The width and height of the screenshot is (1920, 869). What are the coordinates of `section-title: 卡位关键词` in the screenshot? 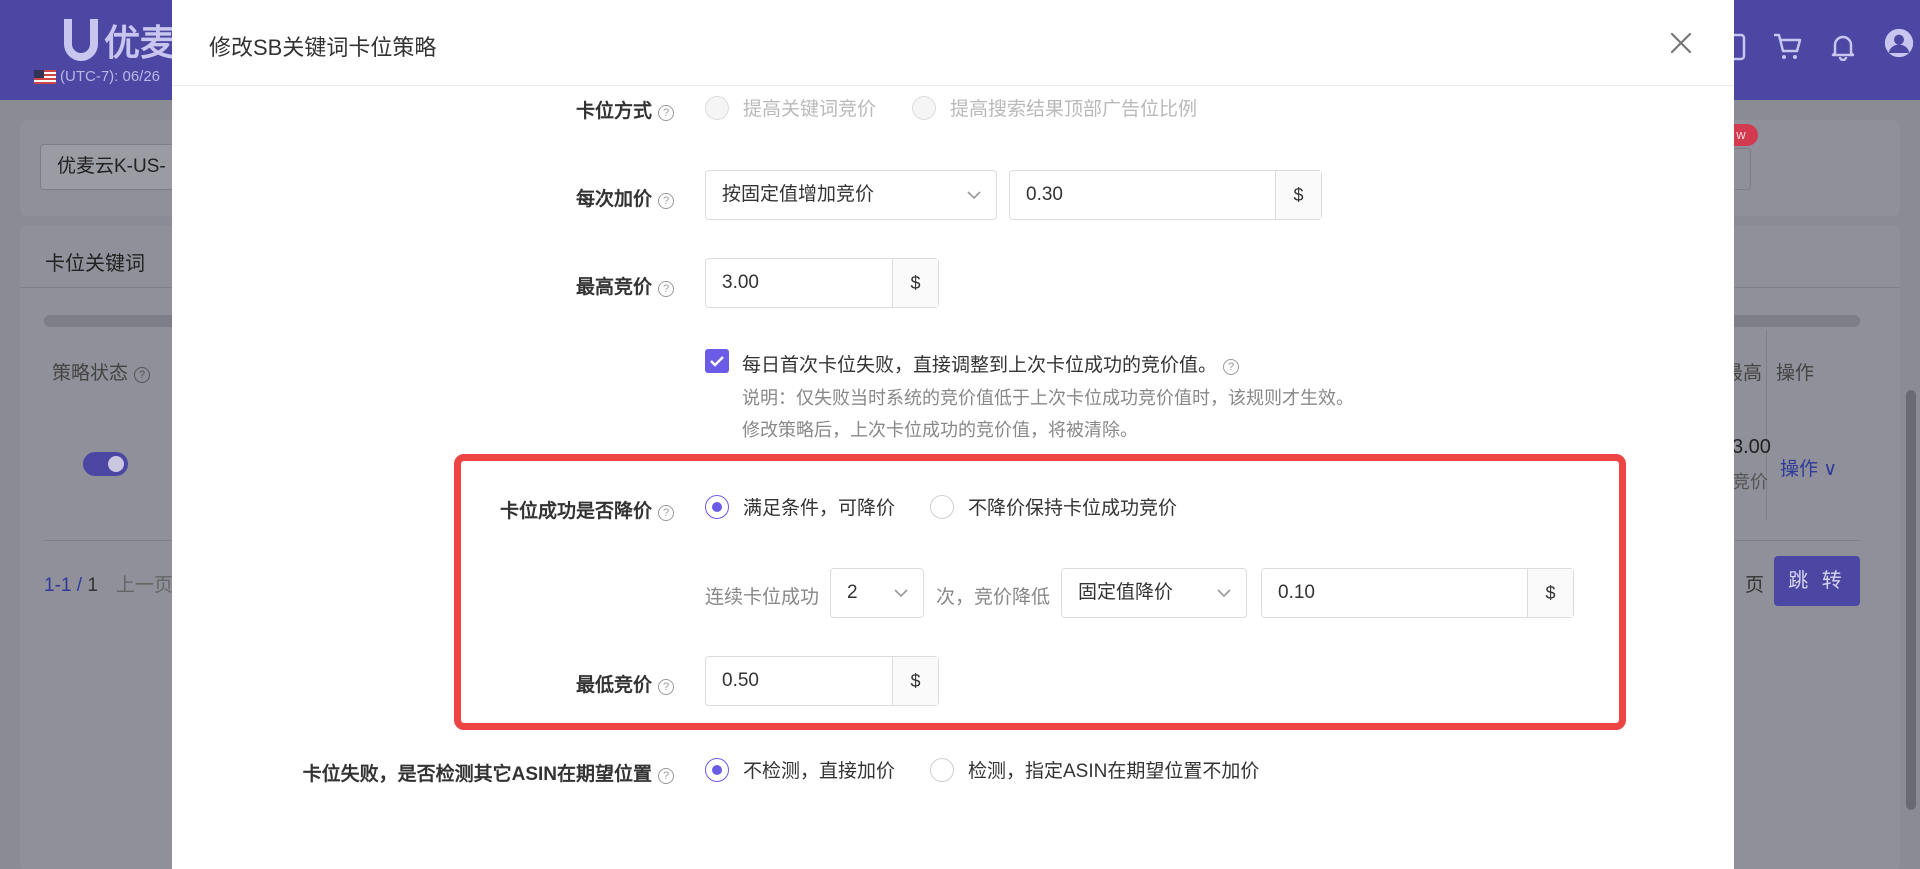 It's located at (95, 264).